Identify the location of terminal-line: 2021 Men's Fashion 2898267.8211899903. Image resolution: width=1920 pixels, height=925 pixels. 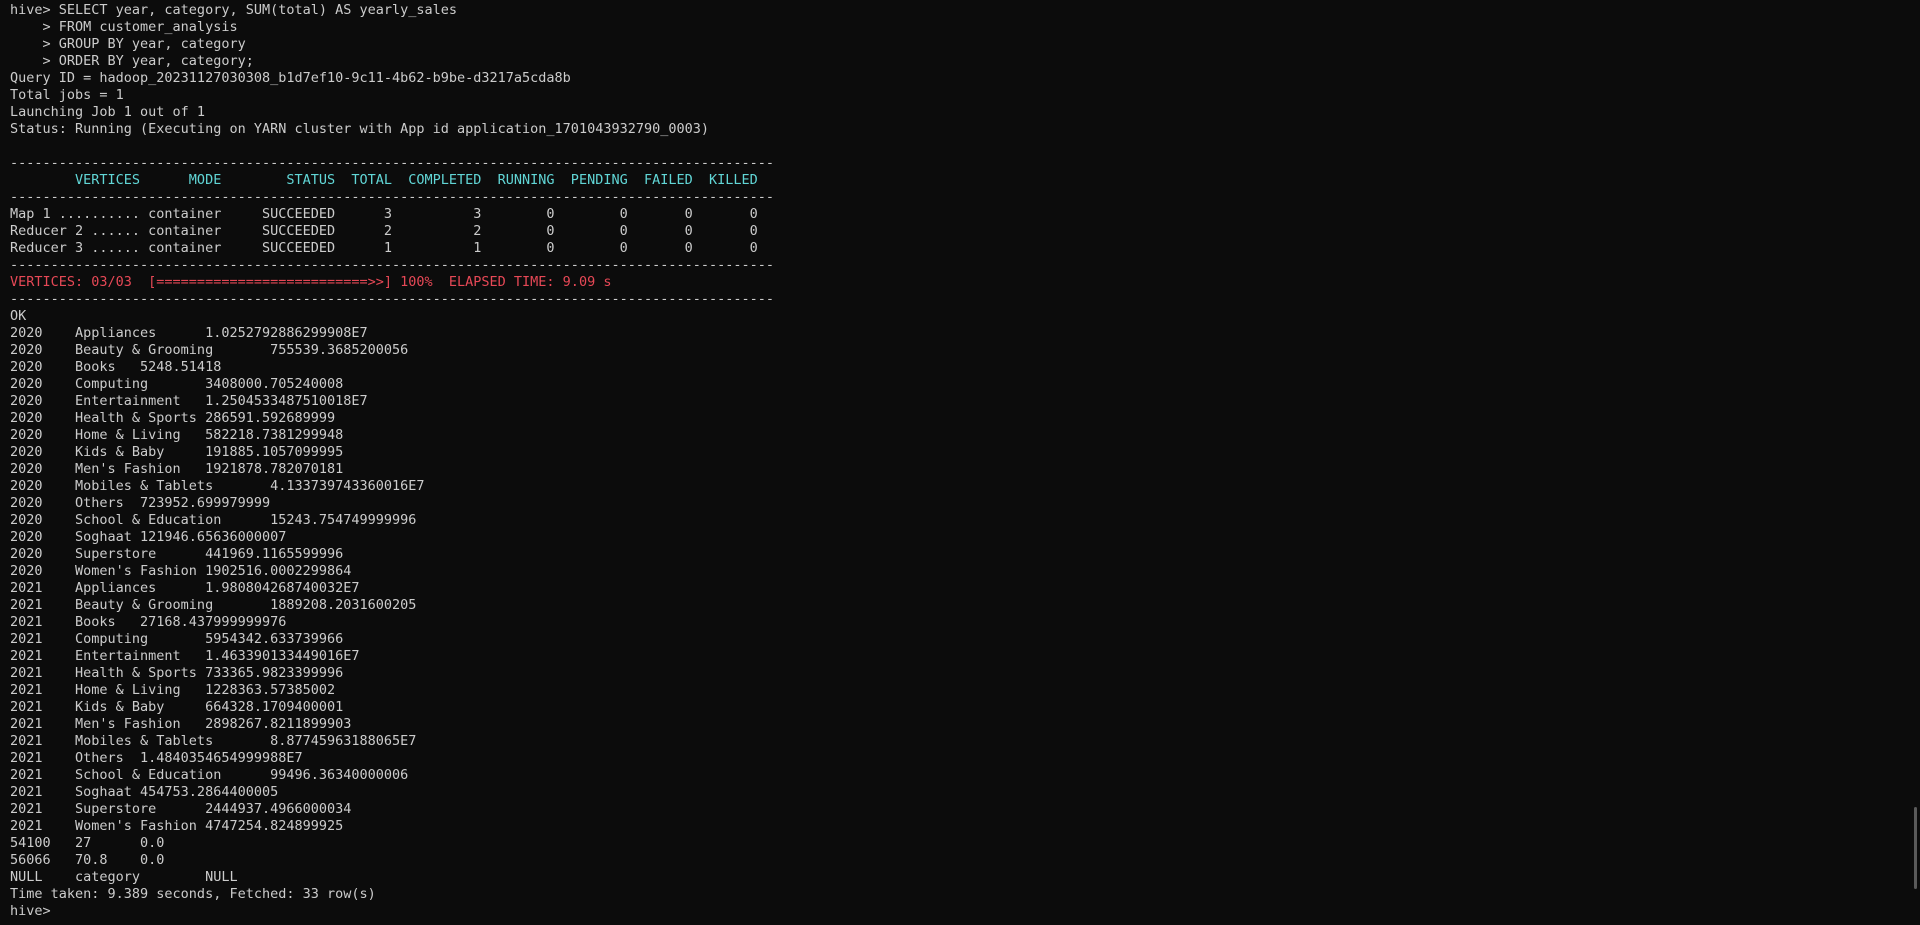
(181, 724).